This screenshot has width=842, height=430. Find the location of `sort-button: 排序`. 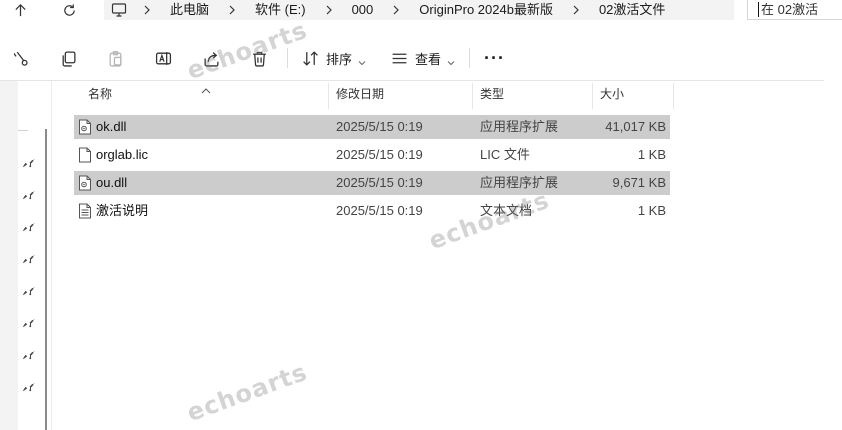

sort-button: 排序 is located at coordinates (334, 58).